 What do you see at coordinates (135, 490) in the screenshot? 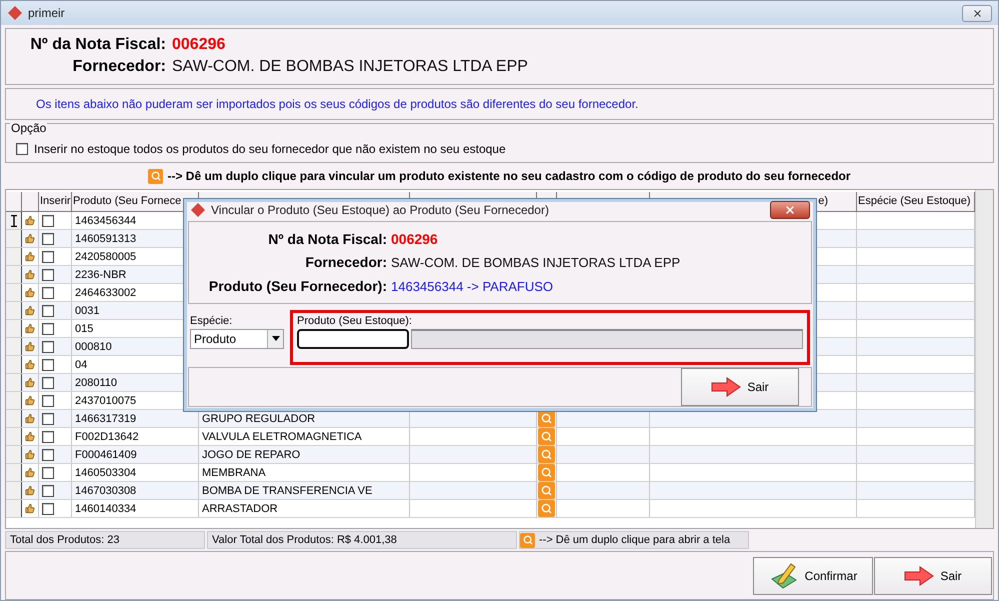
I see `table-cell: 1467030308` at bounding box center [135, 490].